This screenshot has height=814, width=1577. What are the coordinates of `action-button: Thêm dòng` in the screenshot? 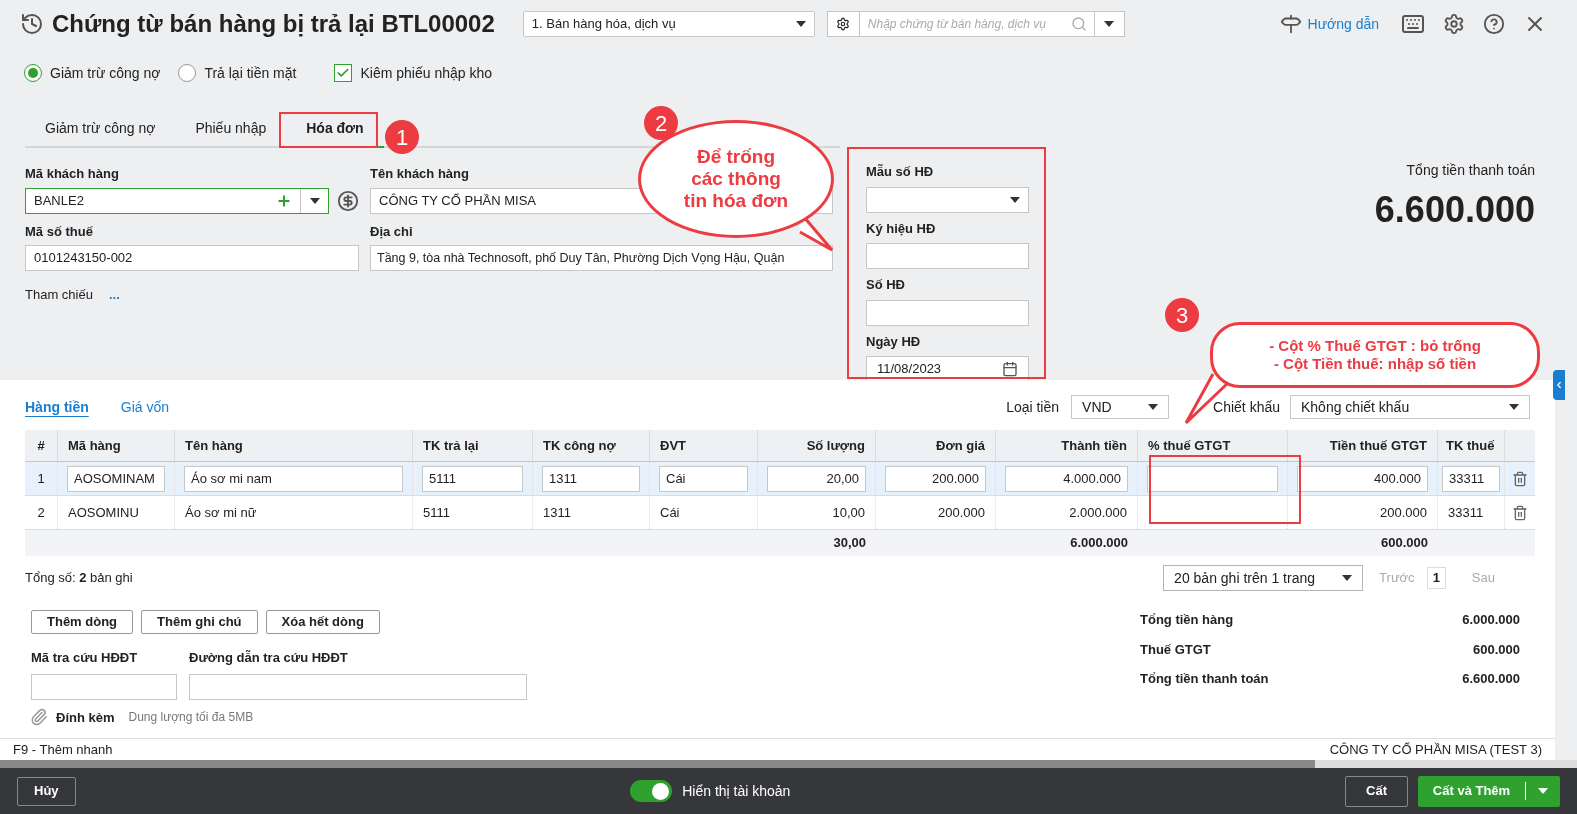 It's located at (82, 622).